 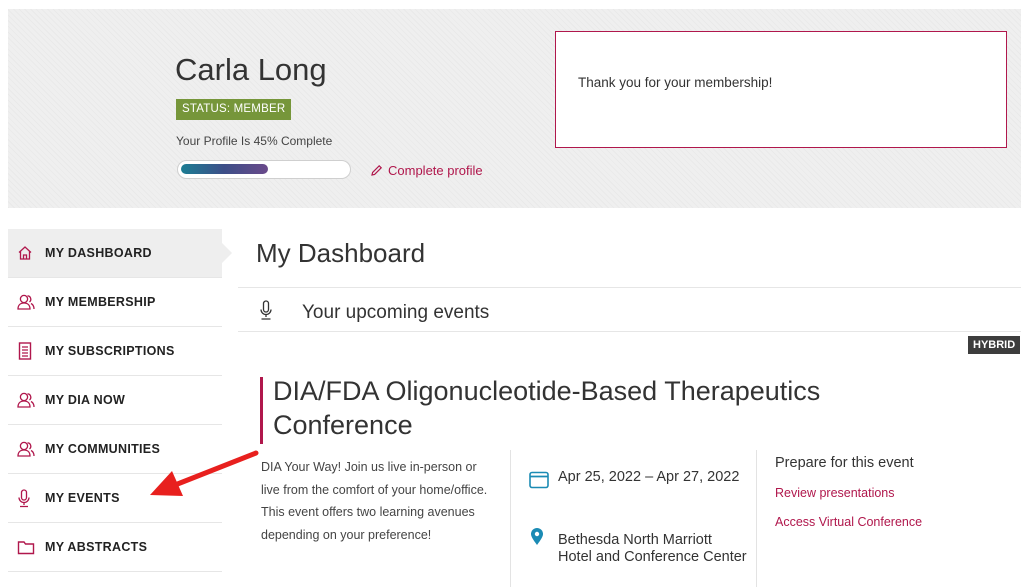 I want to click on profile-completion-text: Your Profile Is 45% Complete, so click(x=254, y=141).